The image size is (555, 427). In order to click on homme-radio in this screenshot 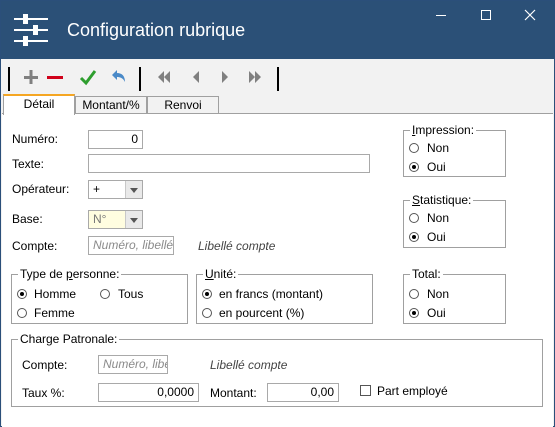, I will do `click(22, 294)`.